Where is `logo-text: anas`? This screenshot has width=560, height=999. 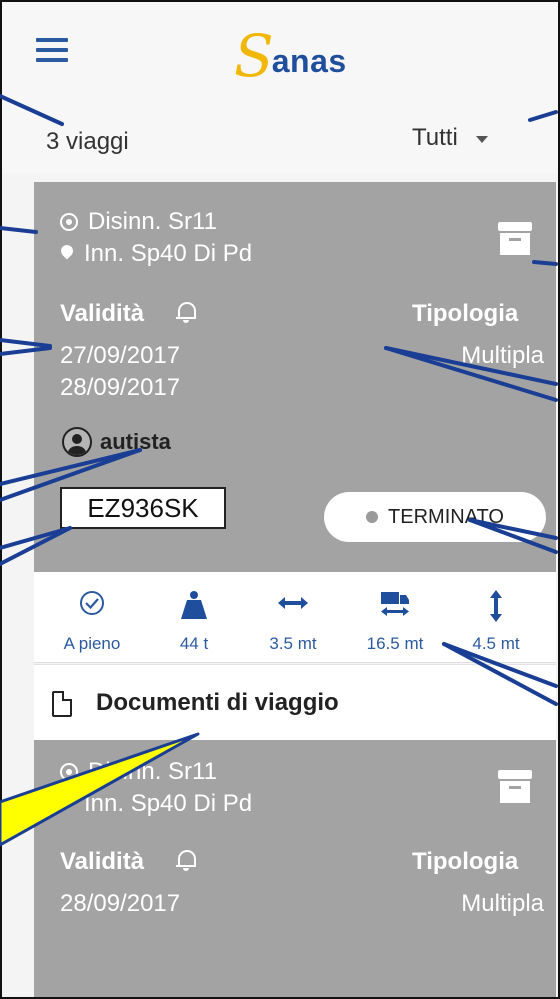
logo-text: anas is located at coordinates (309, 61).